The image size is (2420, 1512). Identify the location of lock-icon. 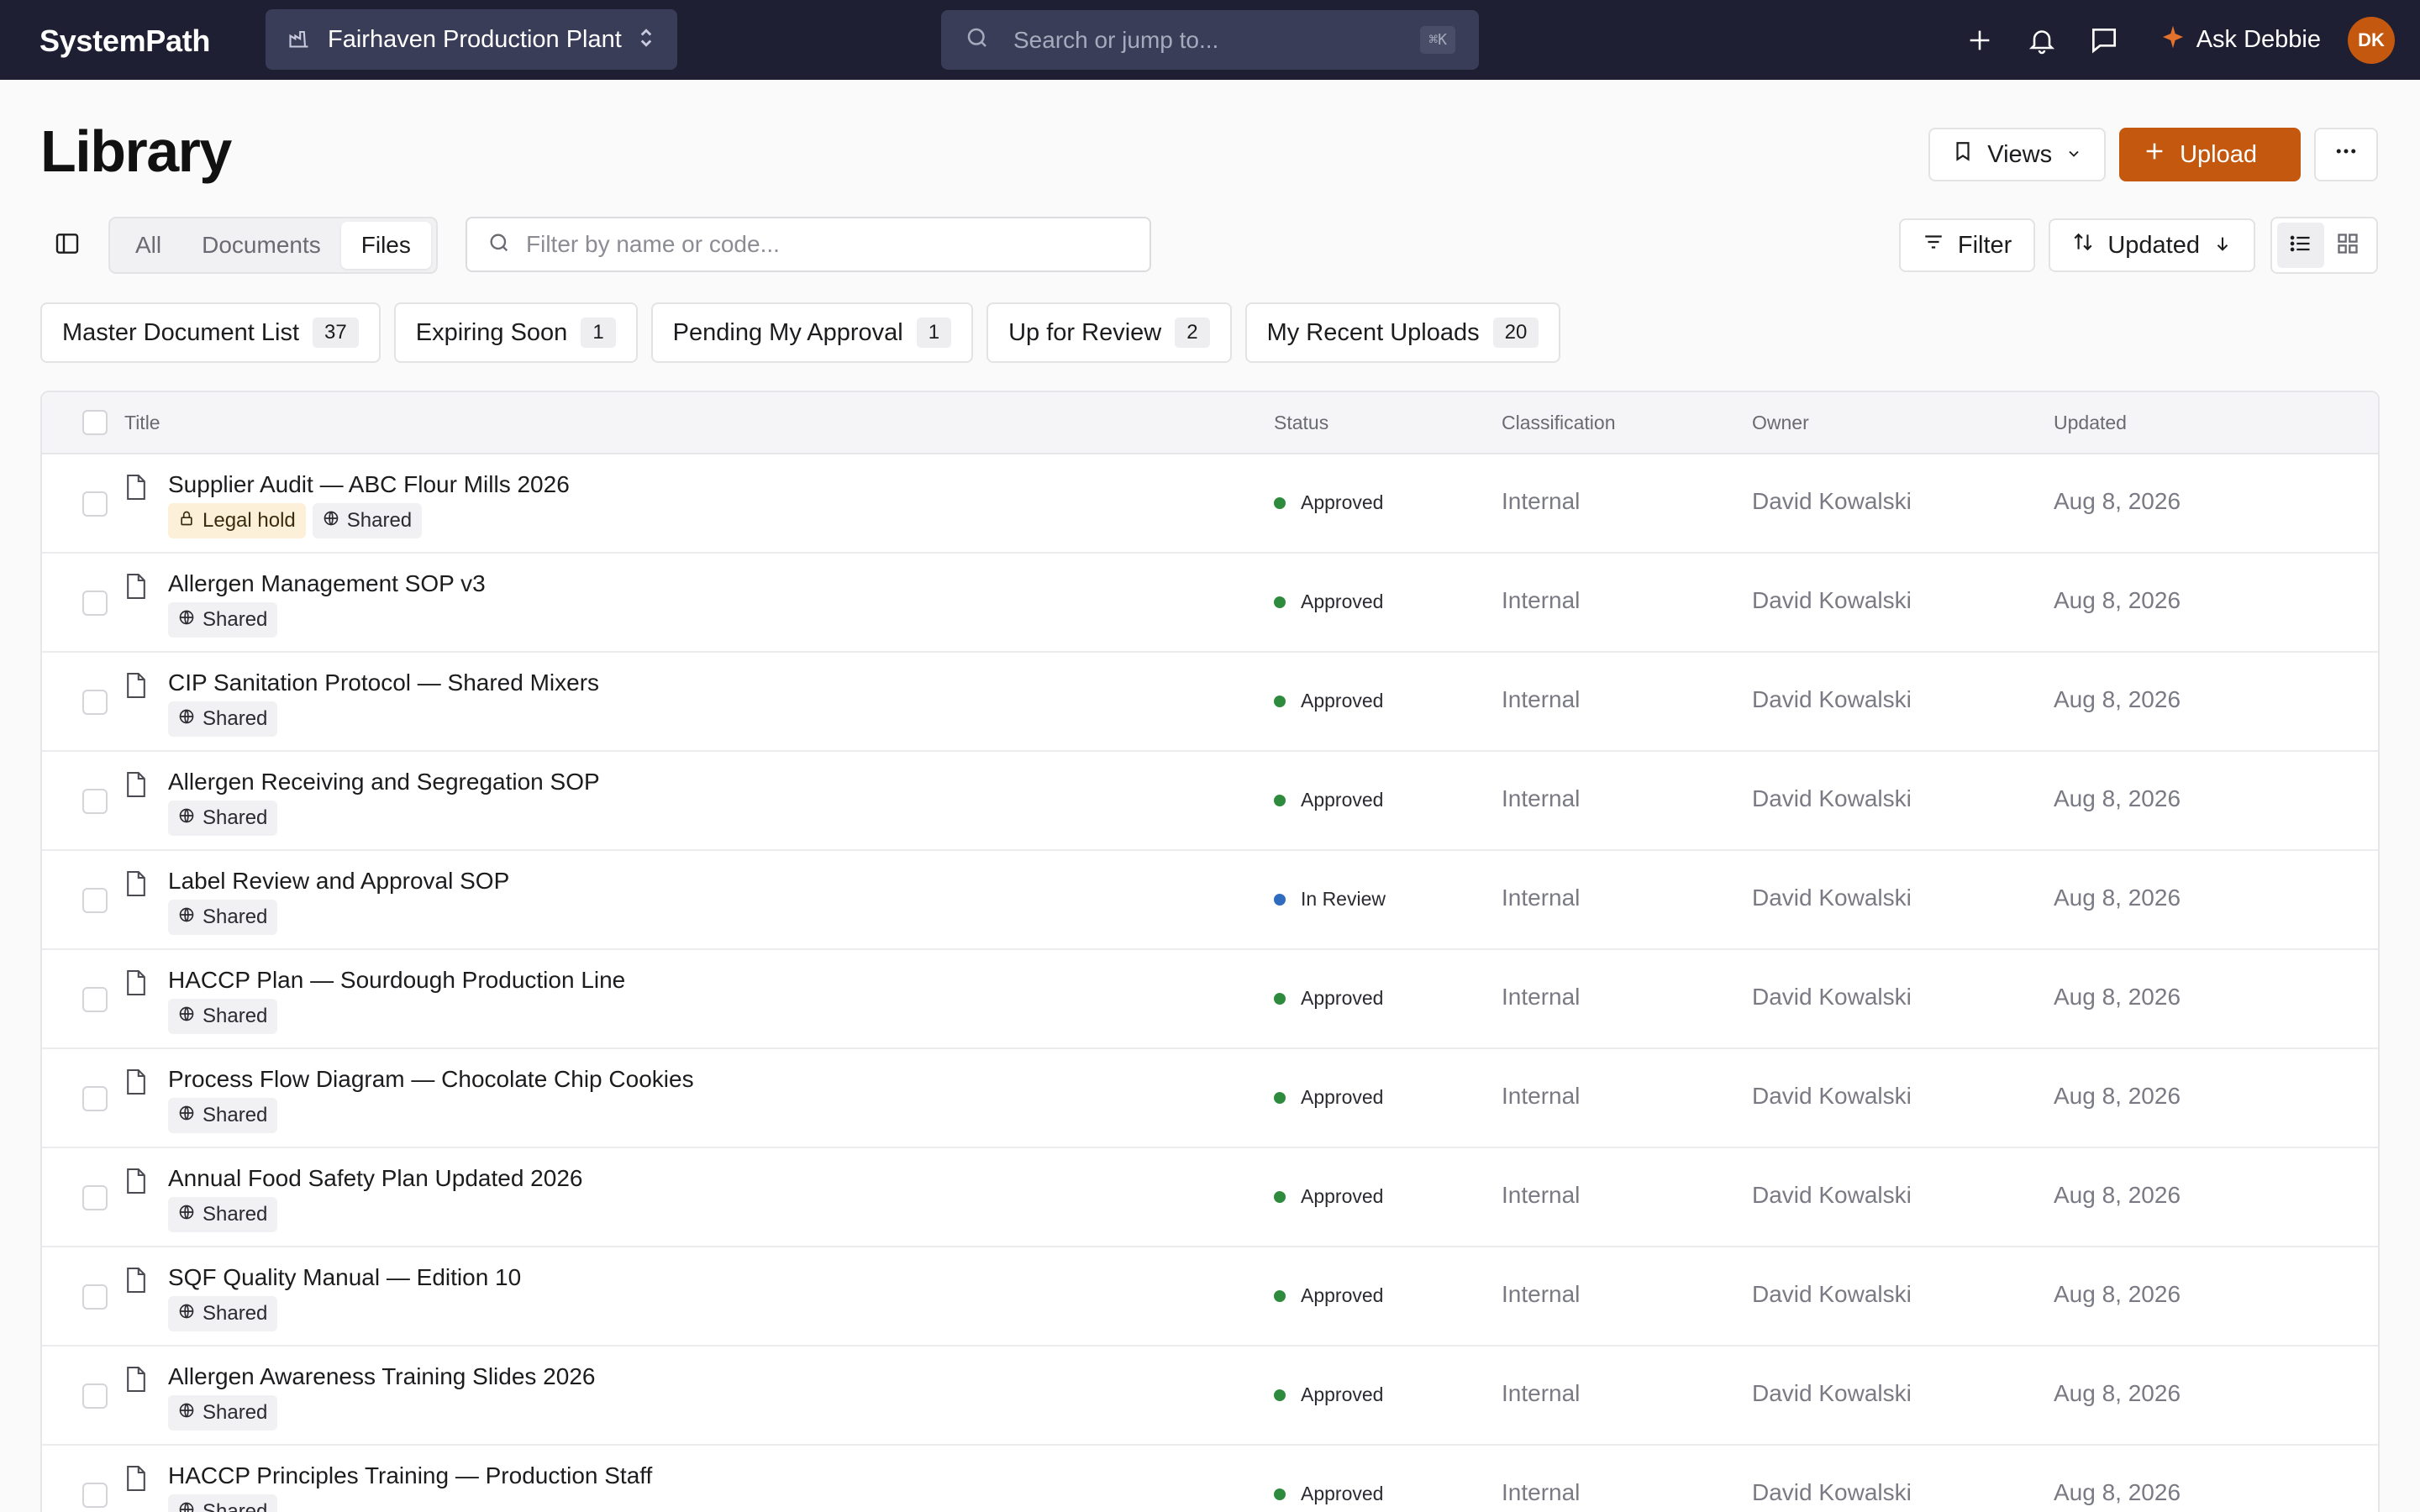
(187, 521).